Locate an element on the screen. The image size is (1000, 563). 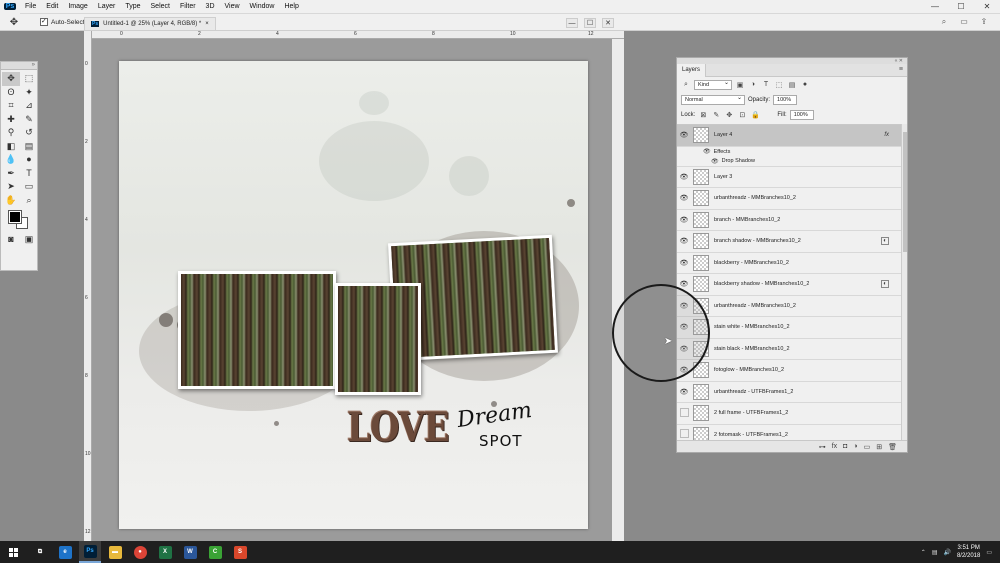
panel-menu-icon: ≡ is located at coordinates (901, 69).